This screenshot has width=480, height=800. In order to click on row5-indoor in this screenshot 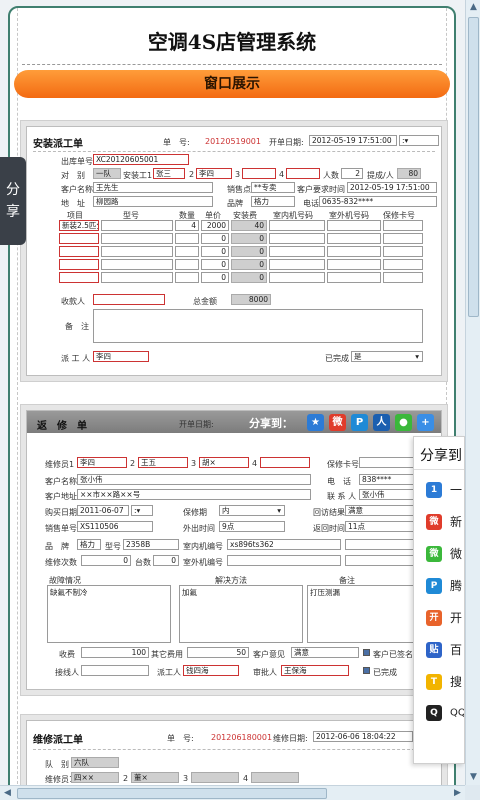, I will do `click(297, 277)`.